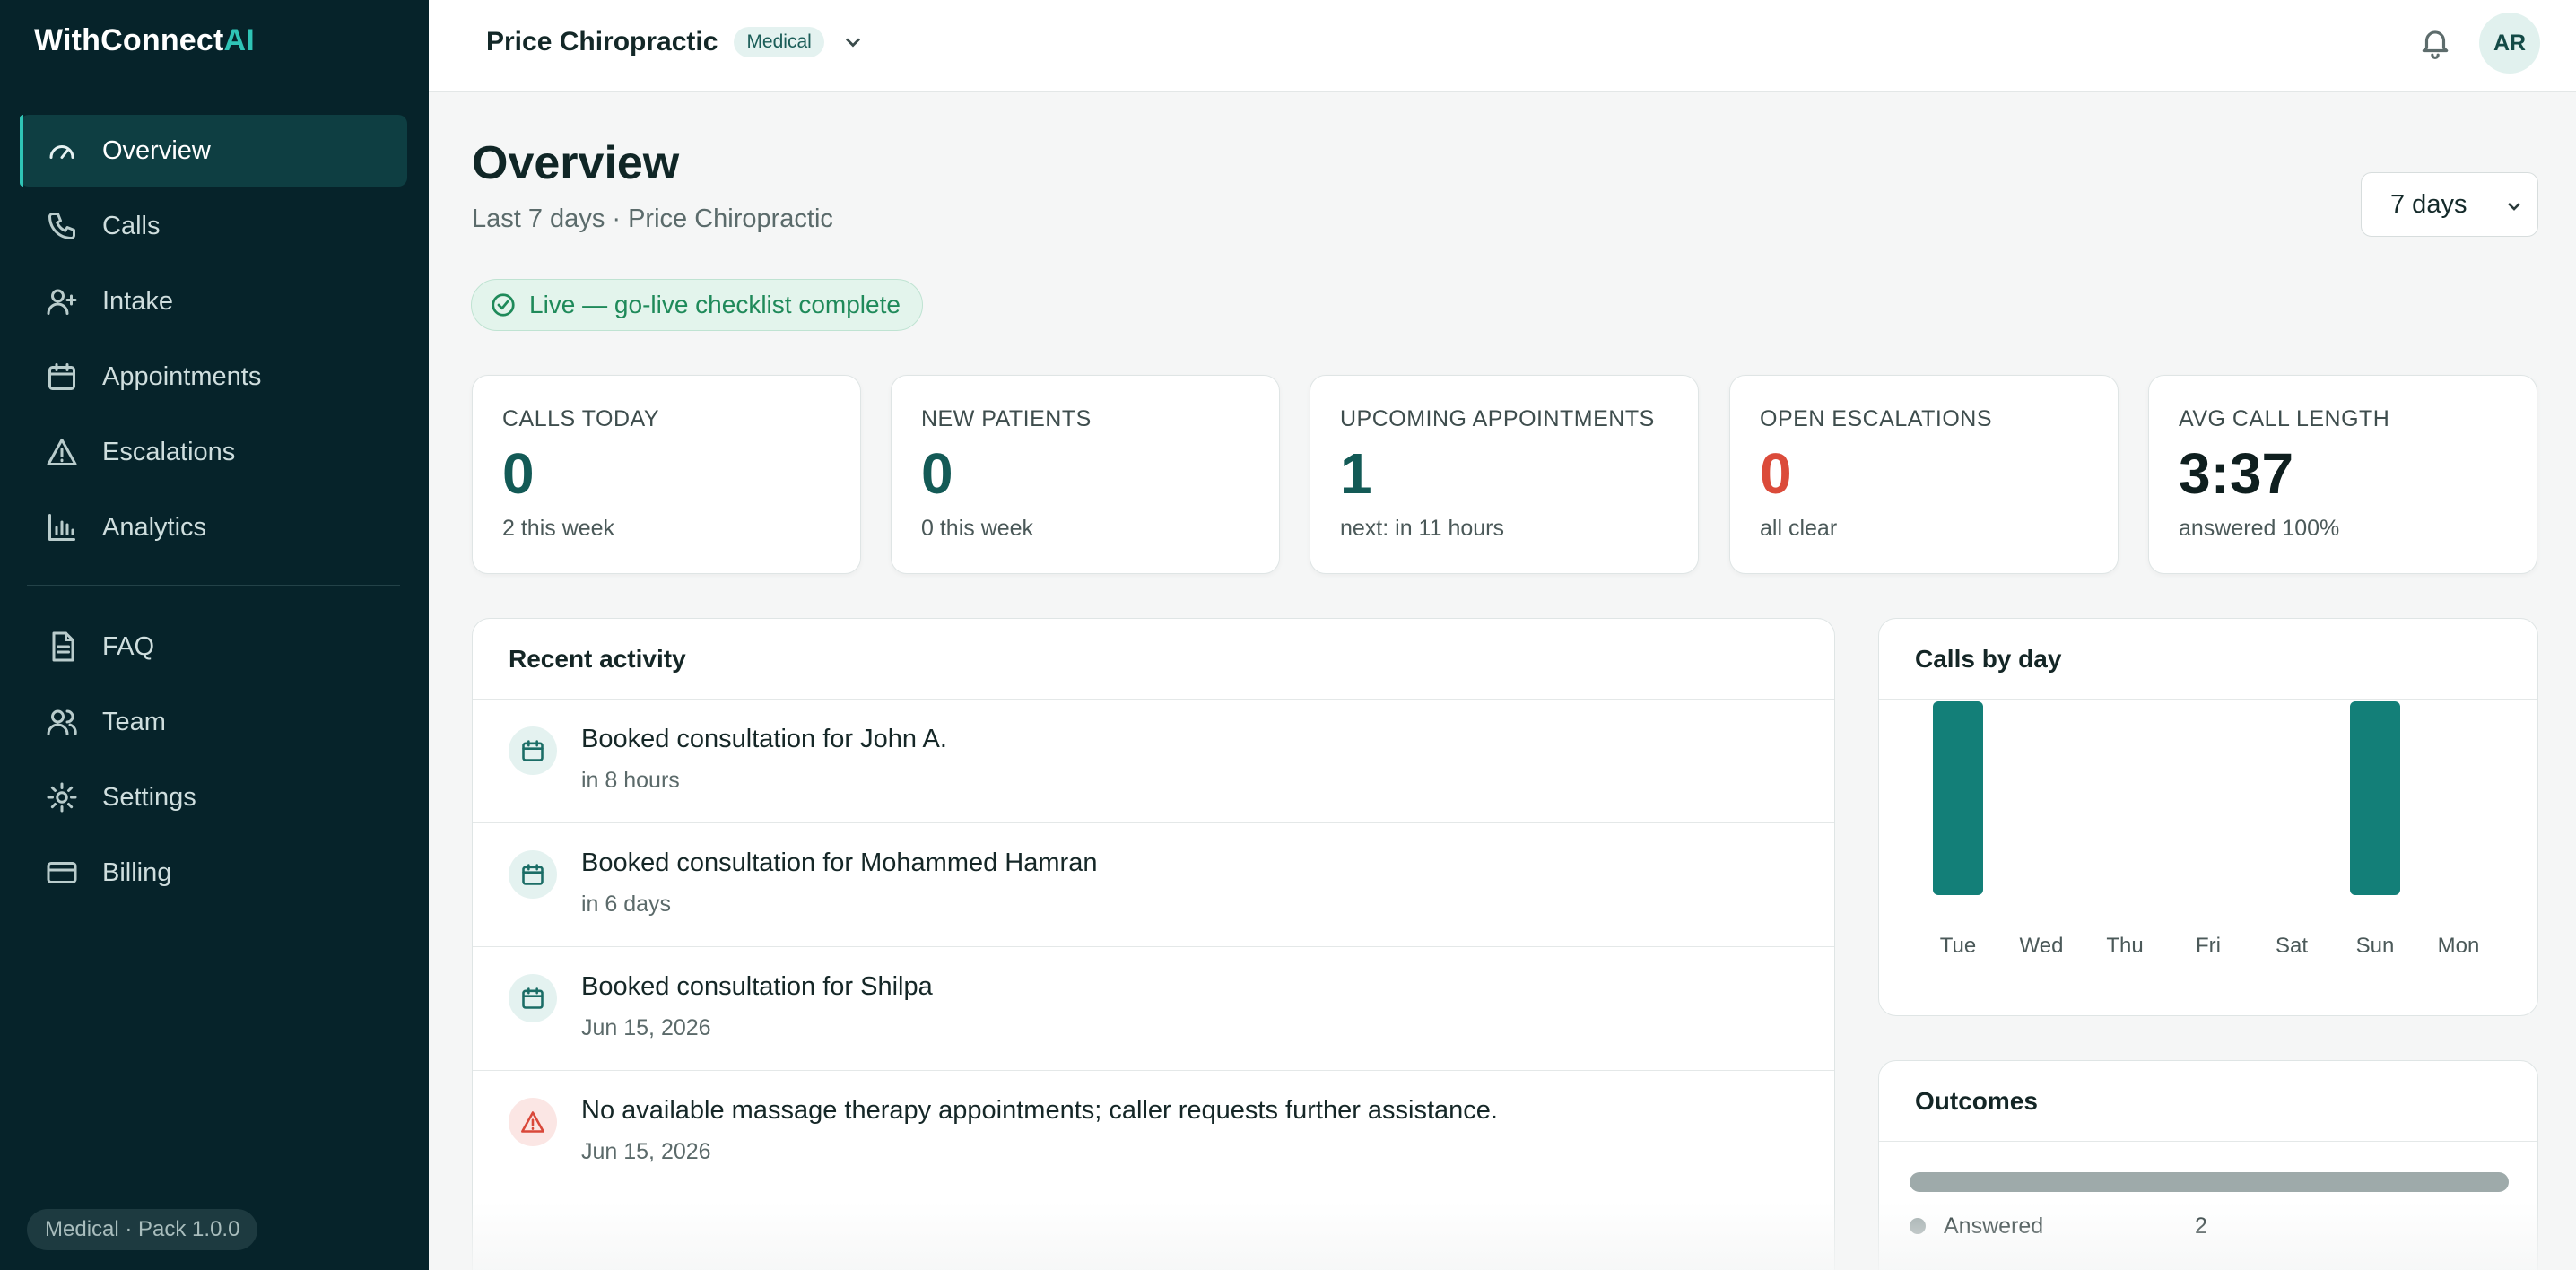  I want to click on sidebar-item-label: FAQ, so click(128, 646).